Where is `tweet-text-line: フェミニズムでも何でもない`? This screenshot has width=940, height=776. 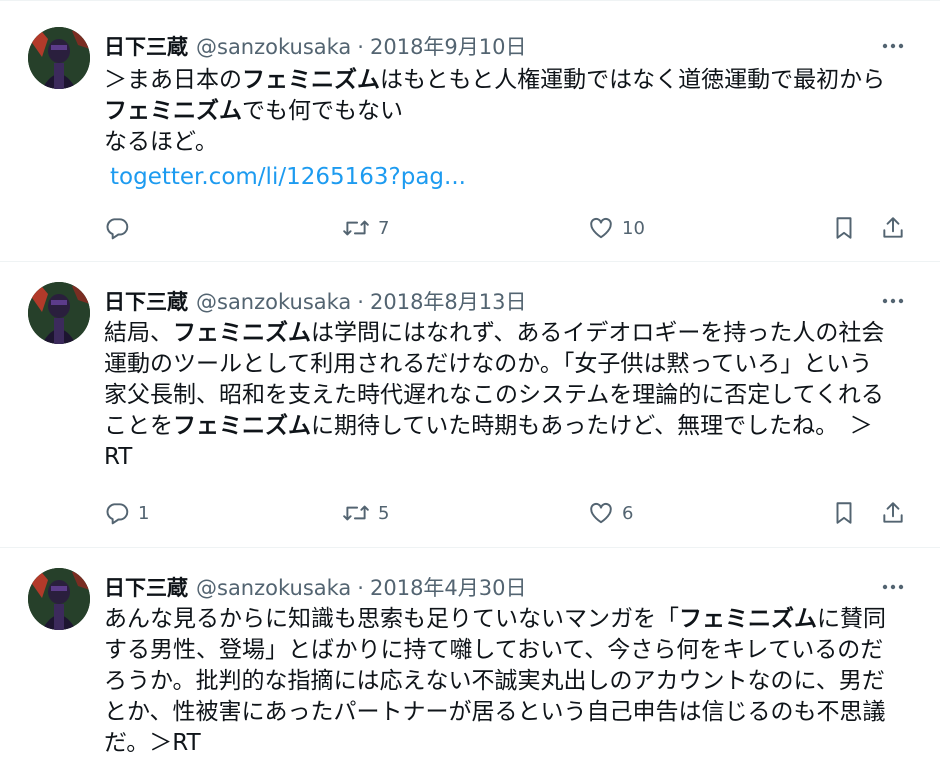
tweet-text-line: フェミニズムでも何でもない is located at coordinates (504, 111).